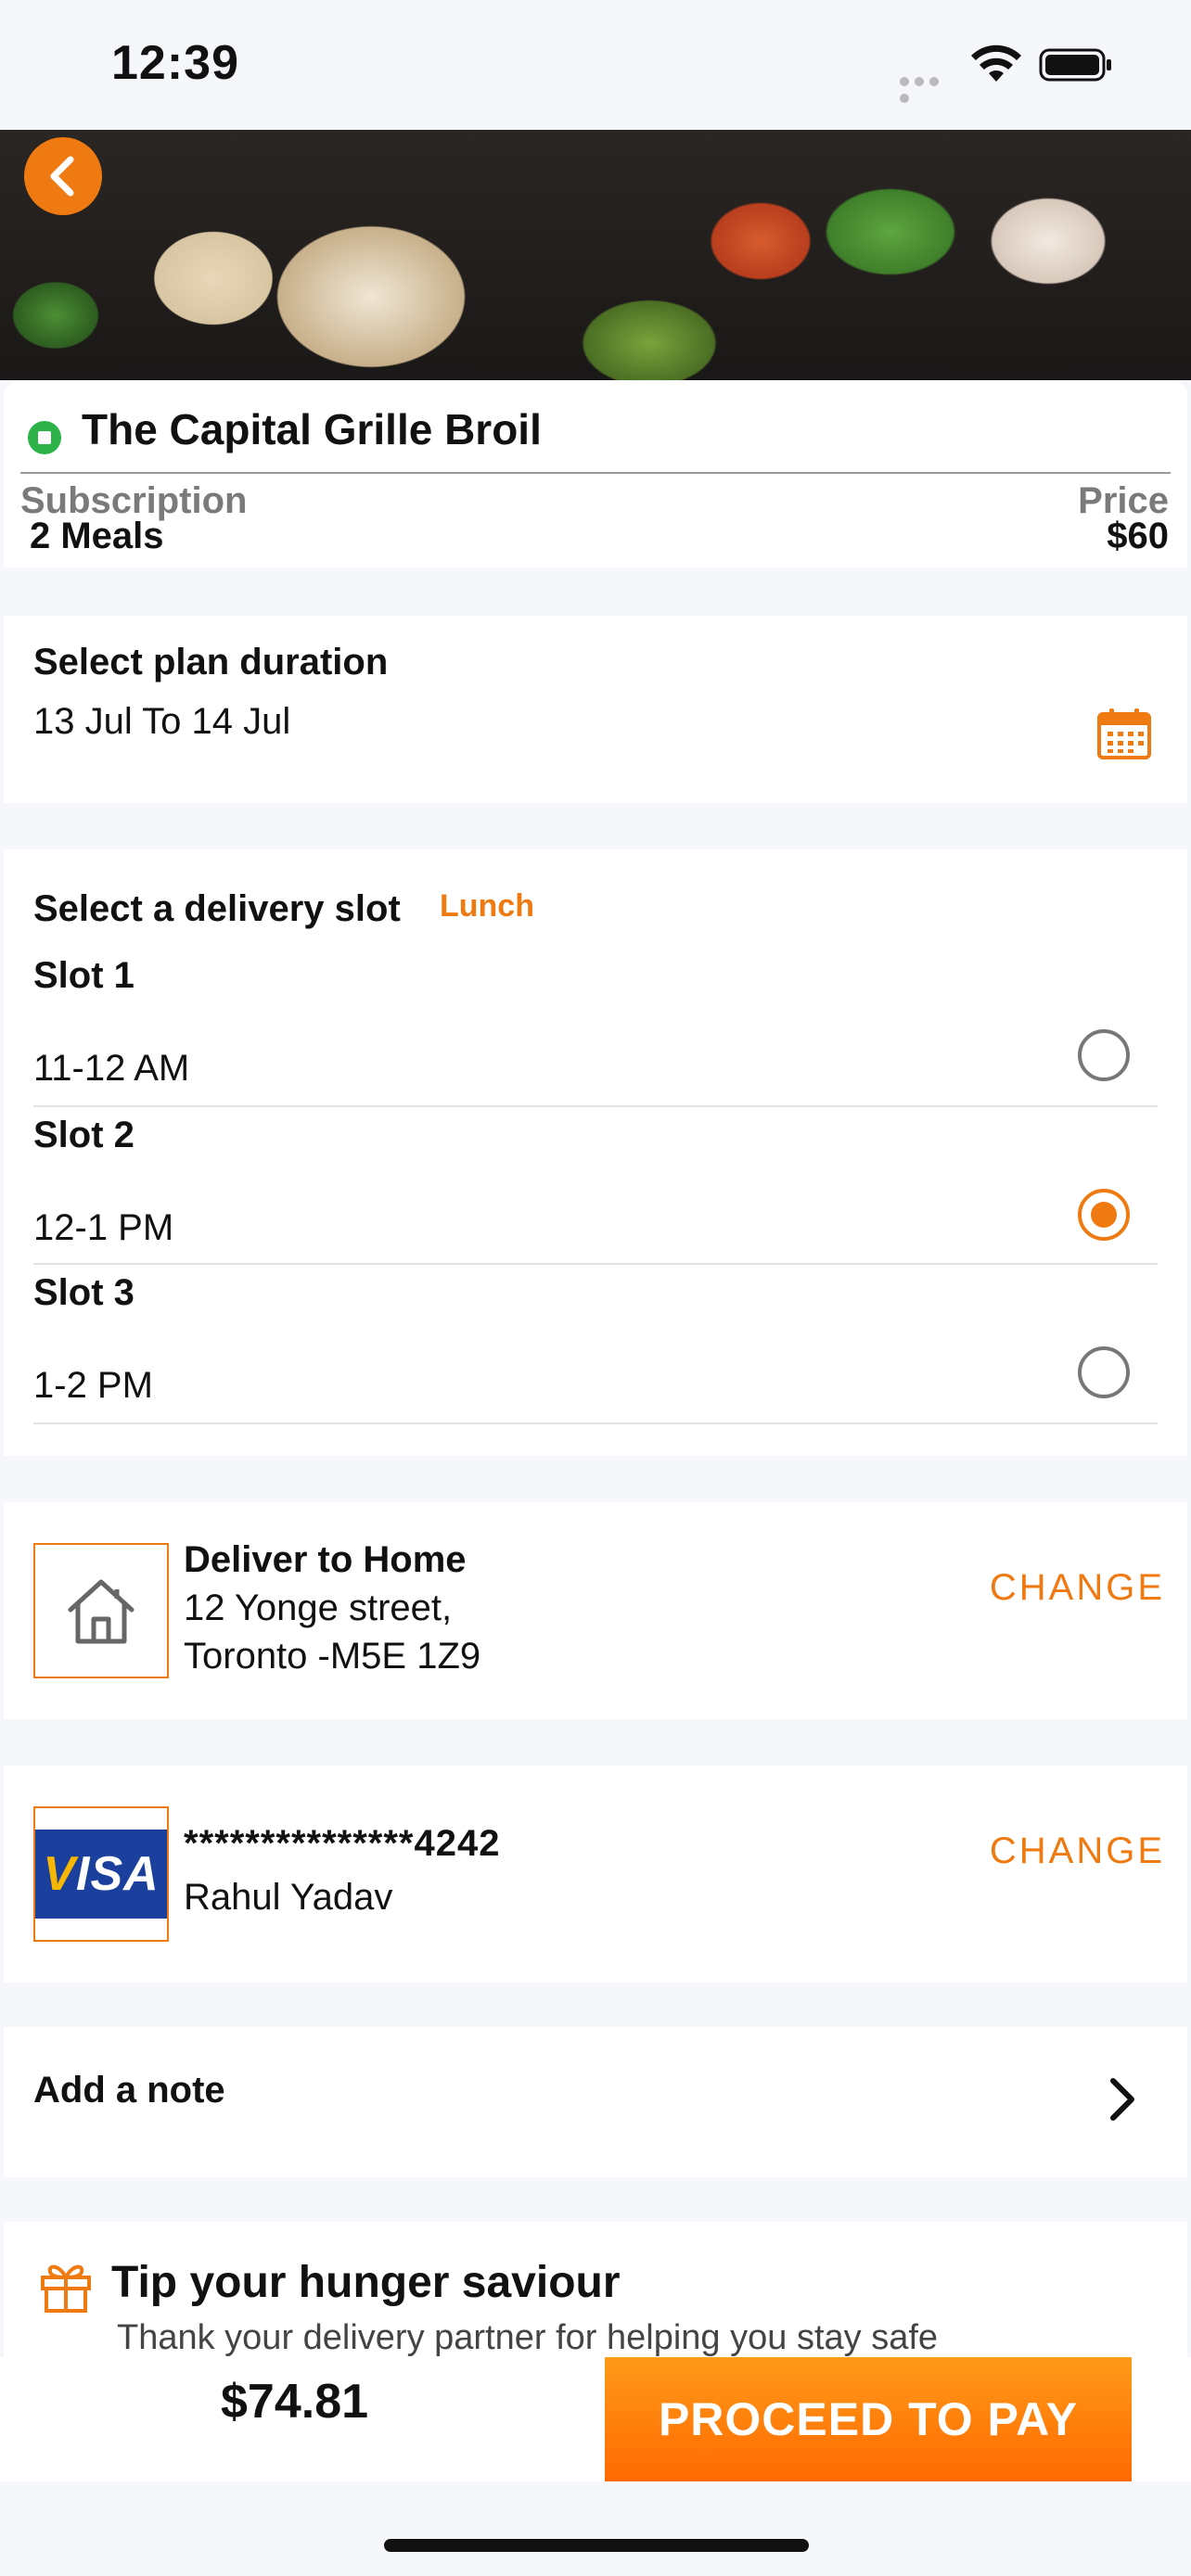 This screenshot has width=1191, height=2576. What do you see at coordinates (366, 2283) in the screenshot?
I see `tip-title: Tip your hunger saviour` at bounding box center [366, 2283].